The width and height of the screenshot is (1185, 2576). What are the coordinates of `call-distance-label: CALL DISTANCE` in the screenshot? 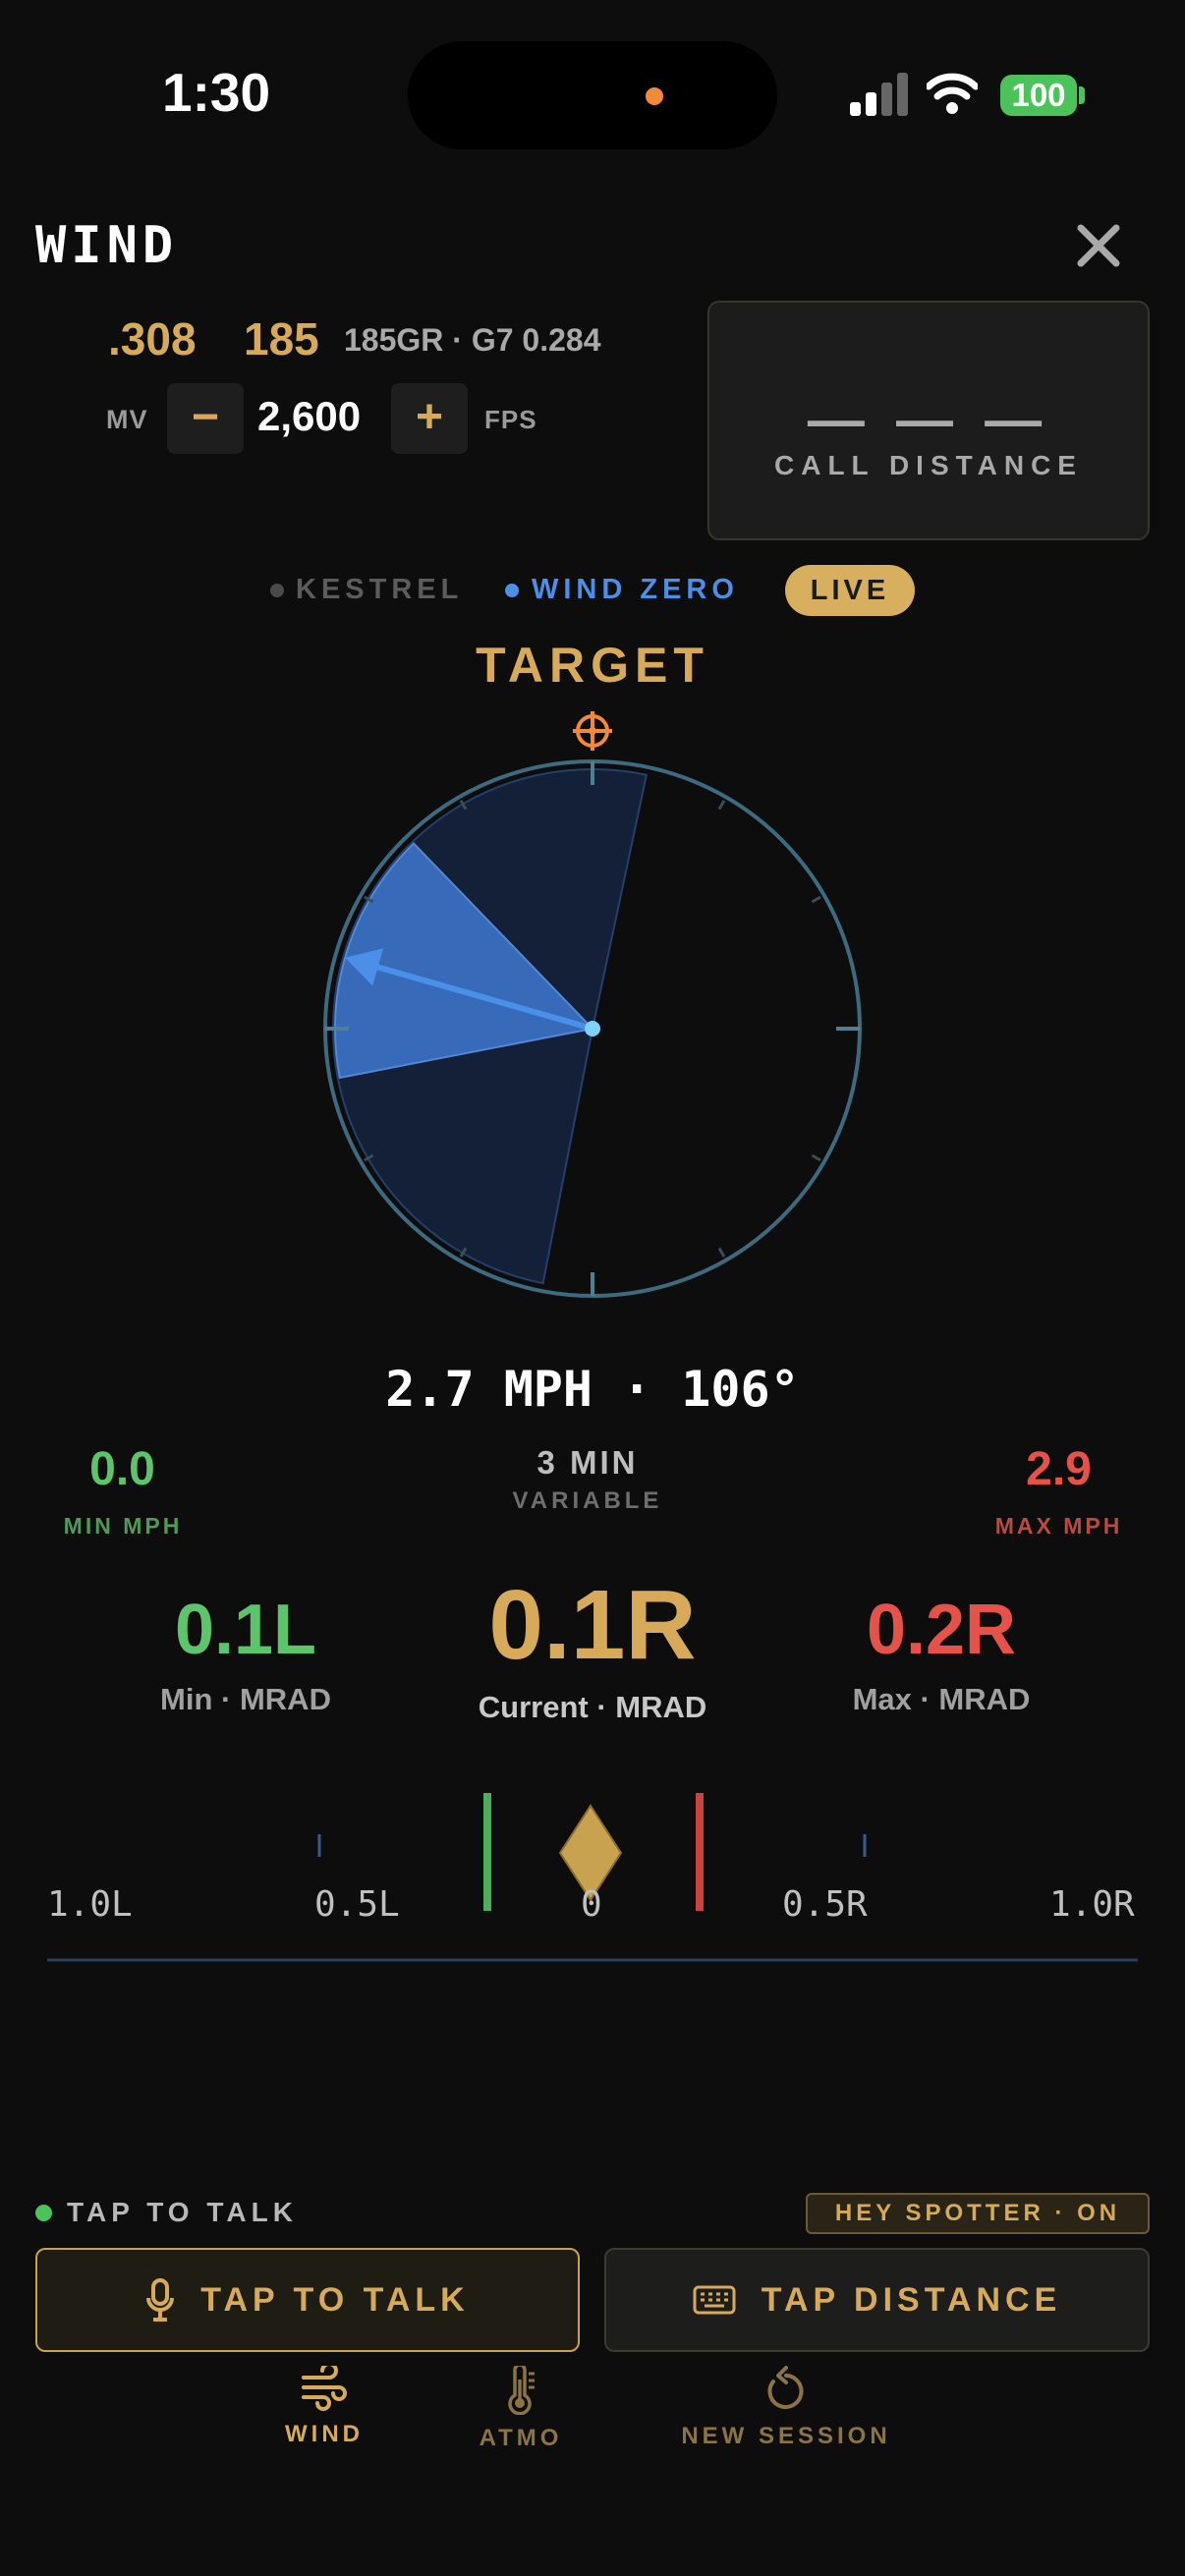 It's located at (929, 465).